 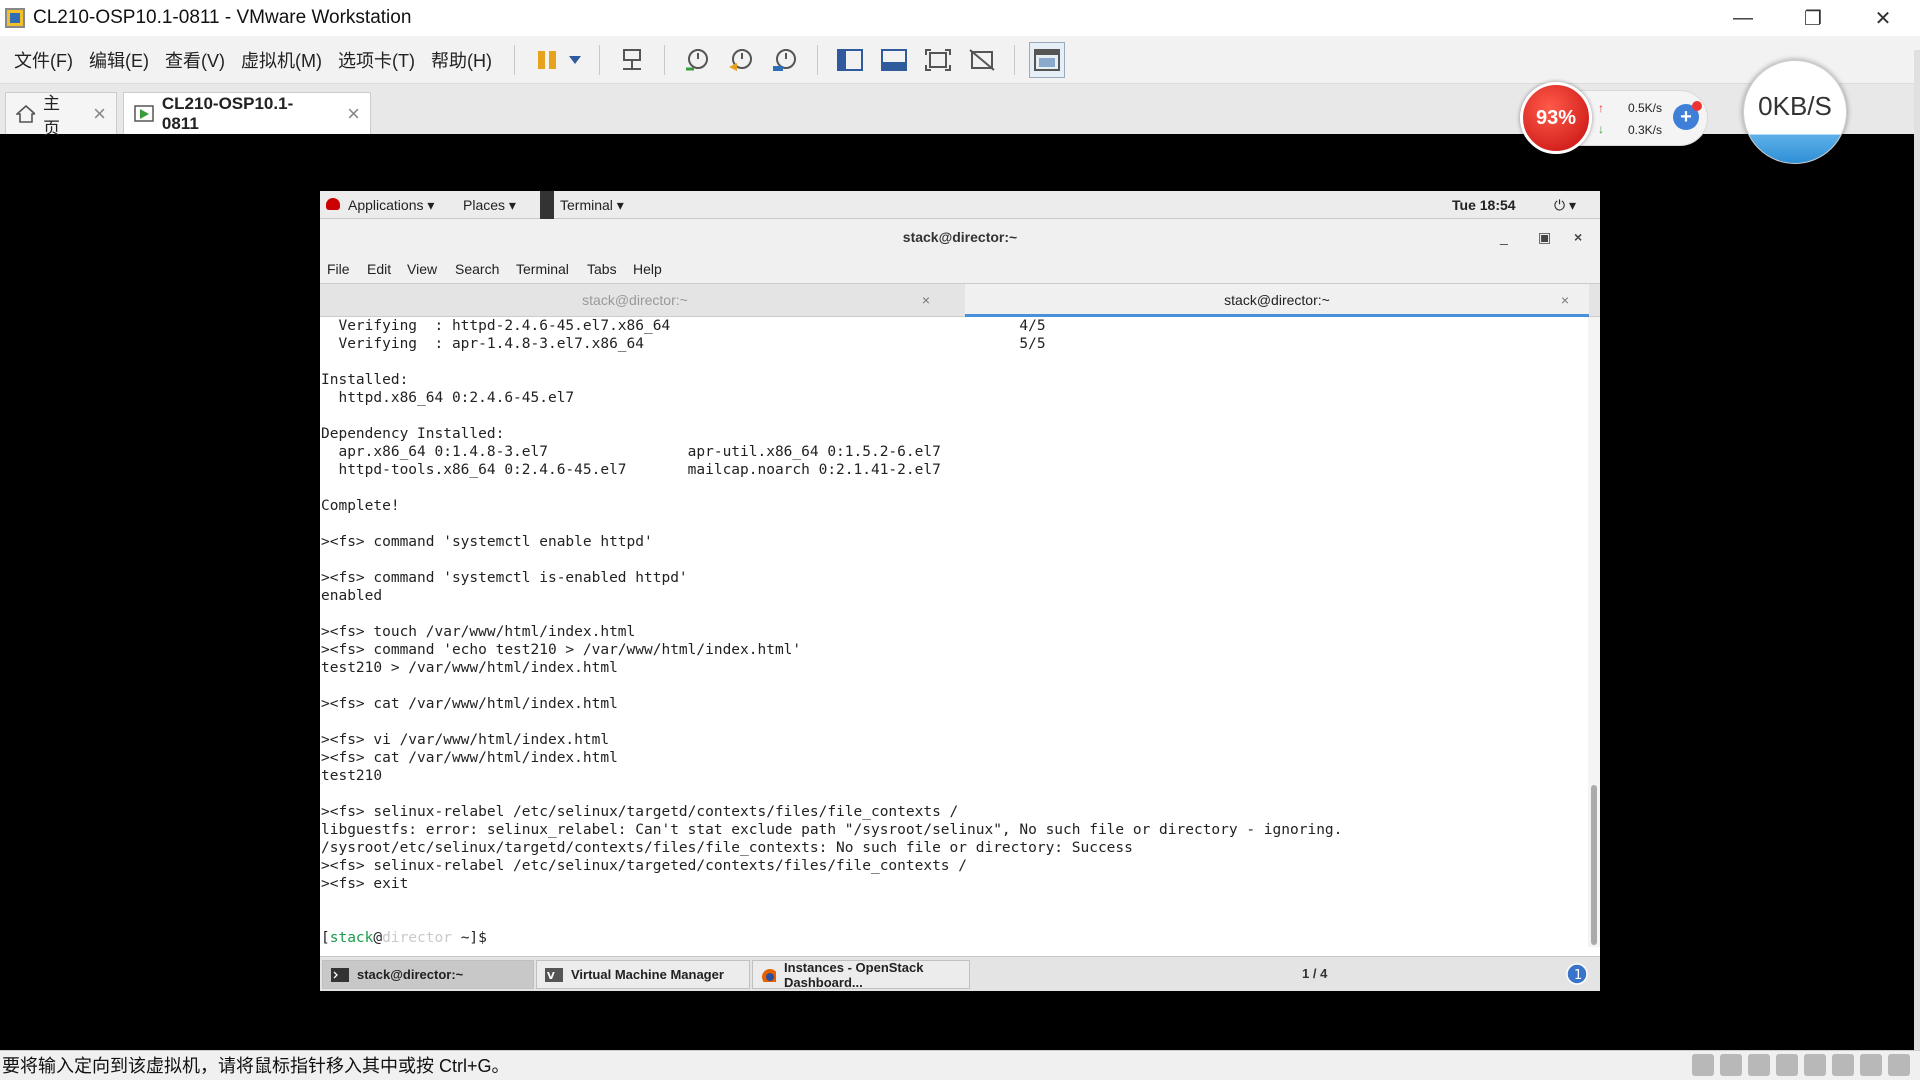 What do you see at coordinates (643, 974) in the screenshot?
I see `taskbar-virt-manager: V Virtual Machine Manager` at bounding box center [643, 974].